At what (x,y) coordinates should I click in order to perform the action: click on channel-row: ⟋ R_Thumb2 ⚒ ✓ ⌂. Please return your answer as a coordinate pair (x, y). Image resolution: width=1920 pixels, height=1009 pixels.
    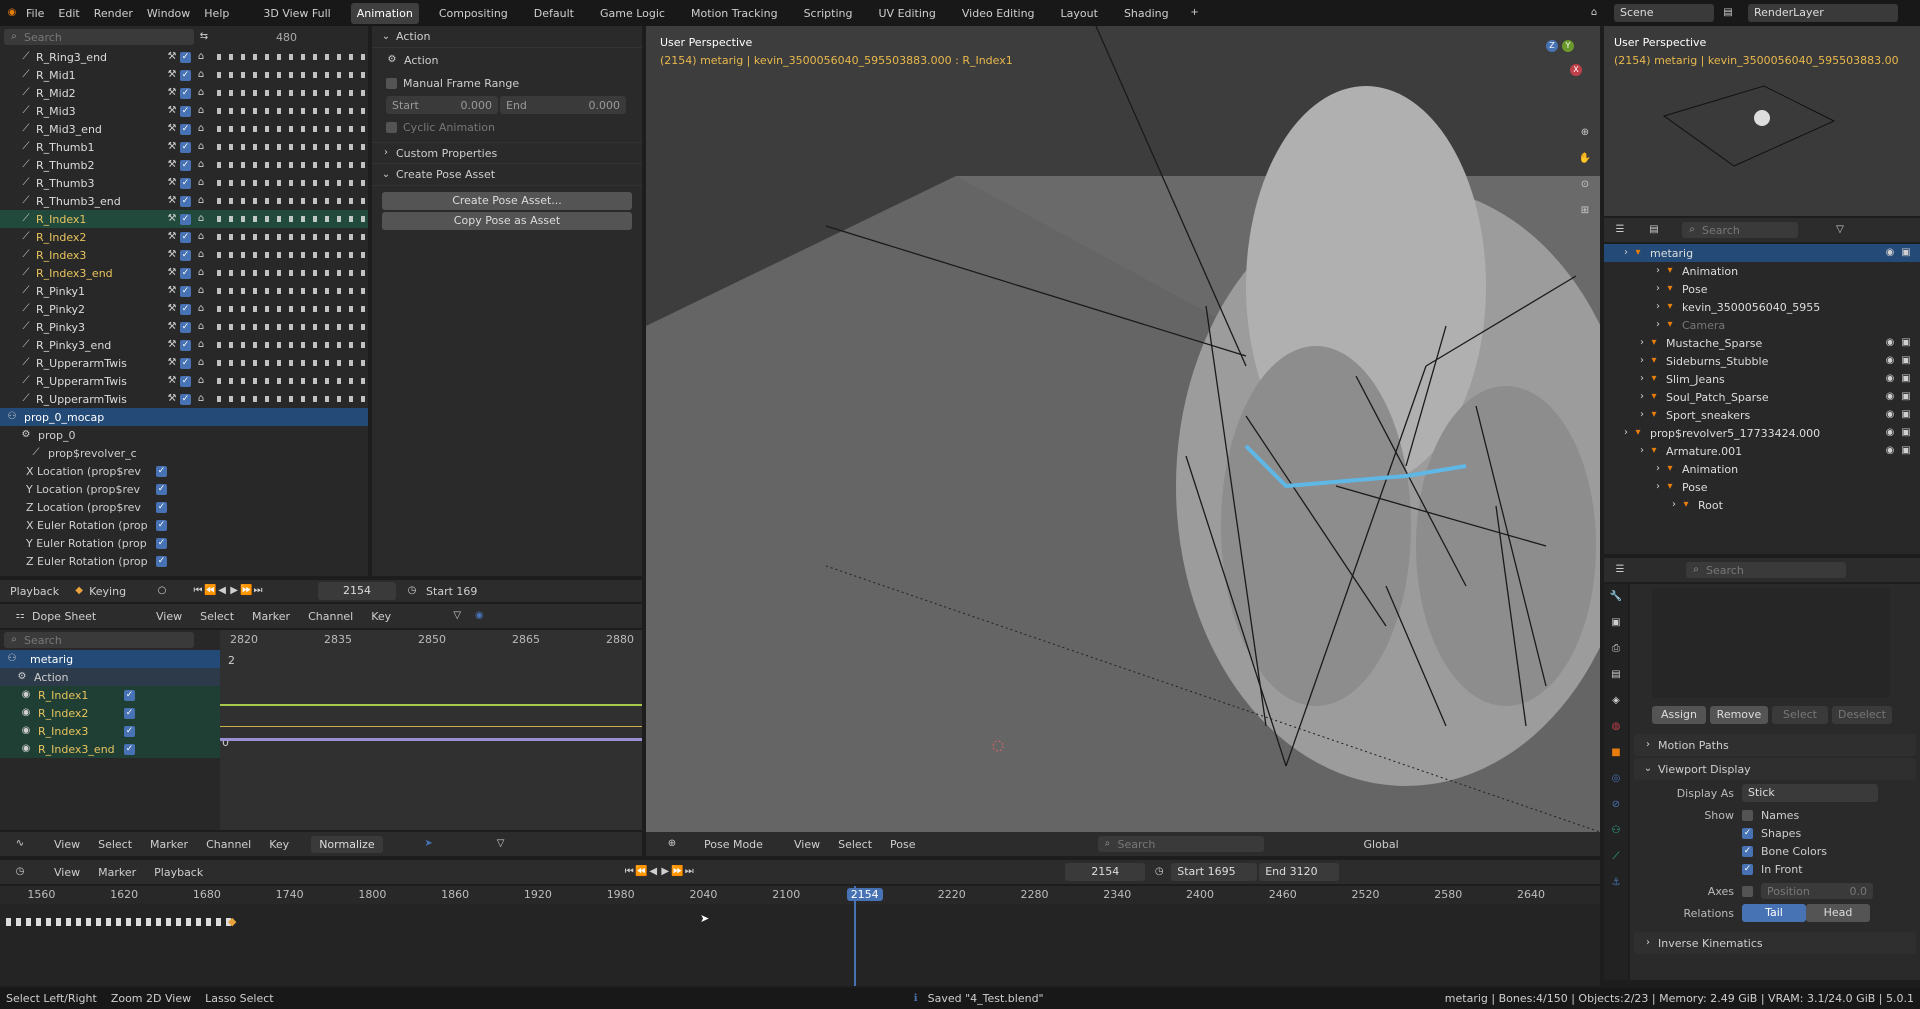
    Looking at the image, I should click on (184, 165).